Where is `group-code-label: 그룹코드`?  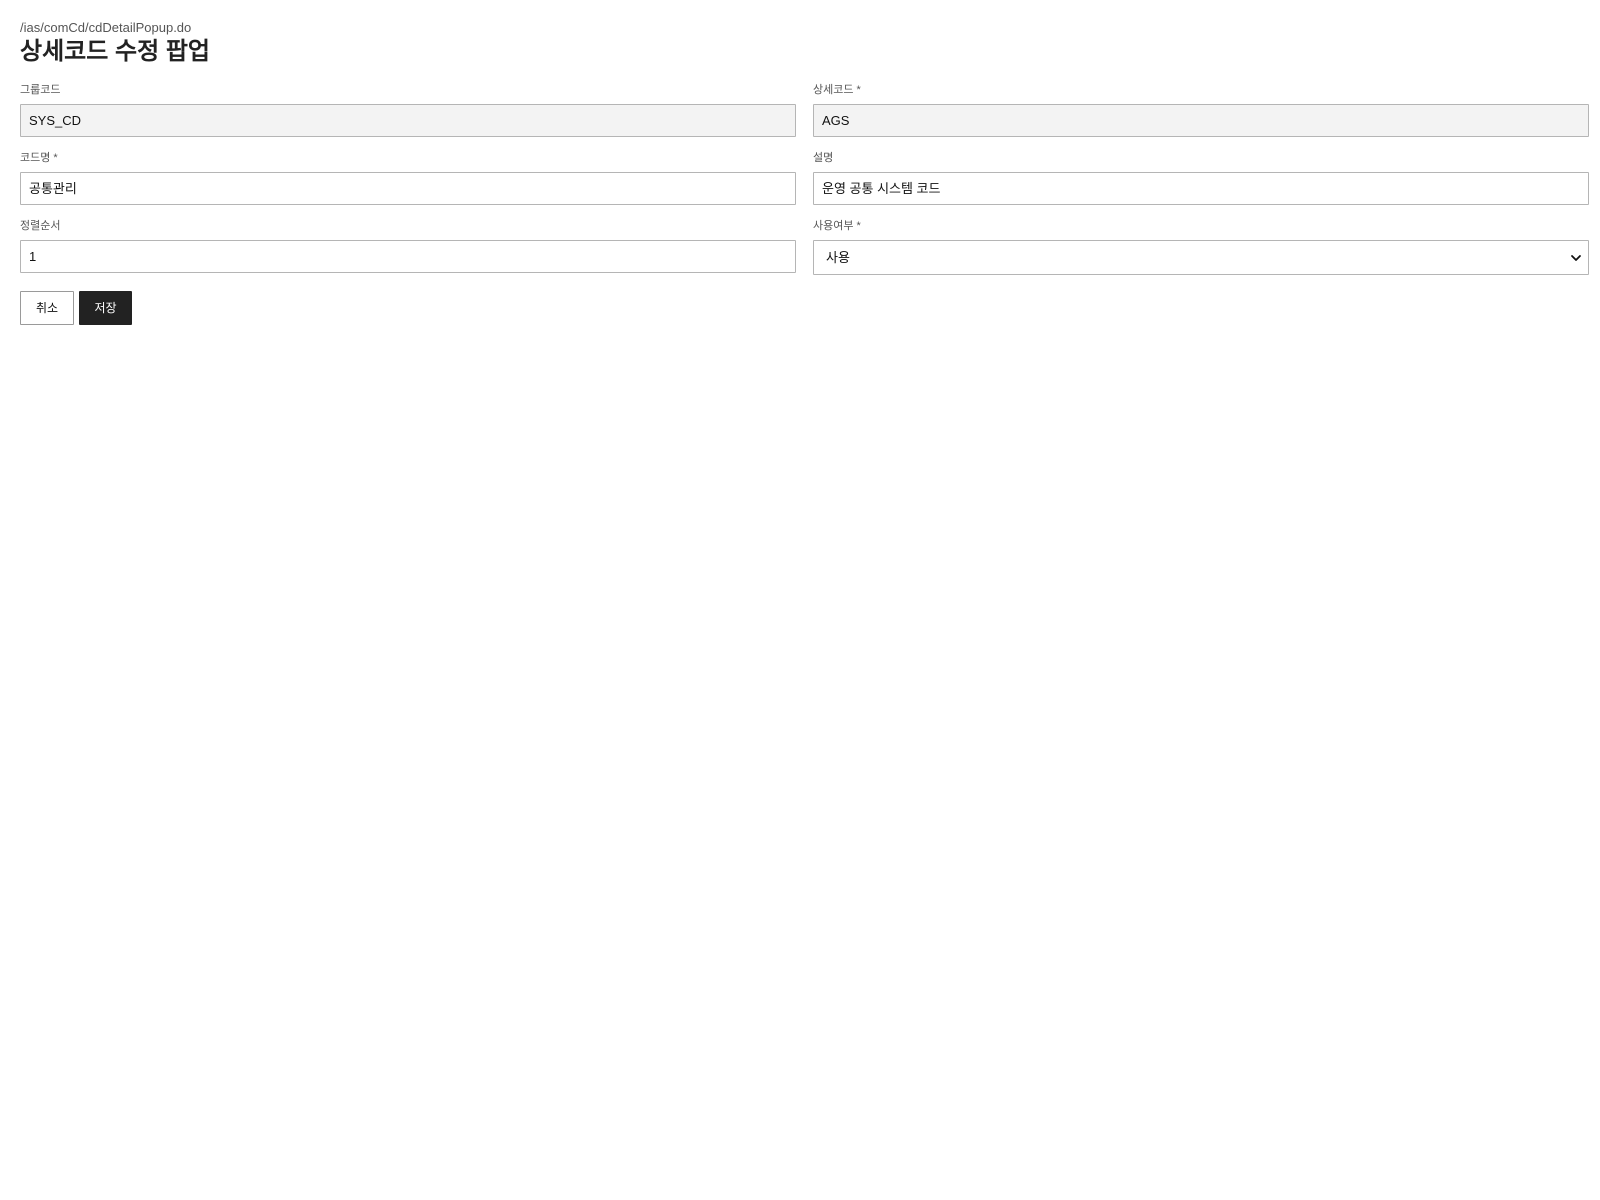 group-code-label: 그룹코드 is located at coordinates (40, 90).